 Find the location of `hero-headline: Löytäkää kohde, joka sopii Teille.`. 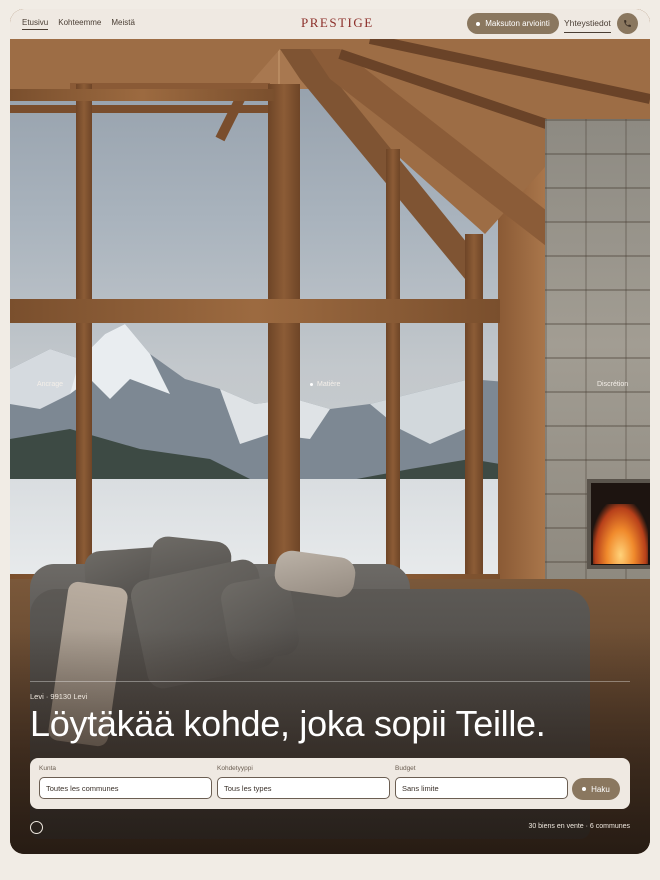

hero-headline: Löytäkää kohde, joka sopii Teille. is located at coordinates (288, 723).